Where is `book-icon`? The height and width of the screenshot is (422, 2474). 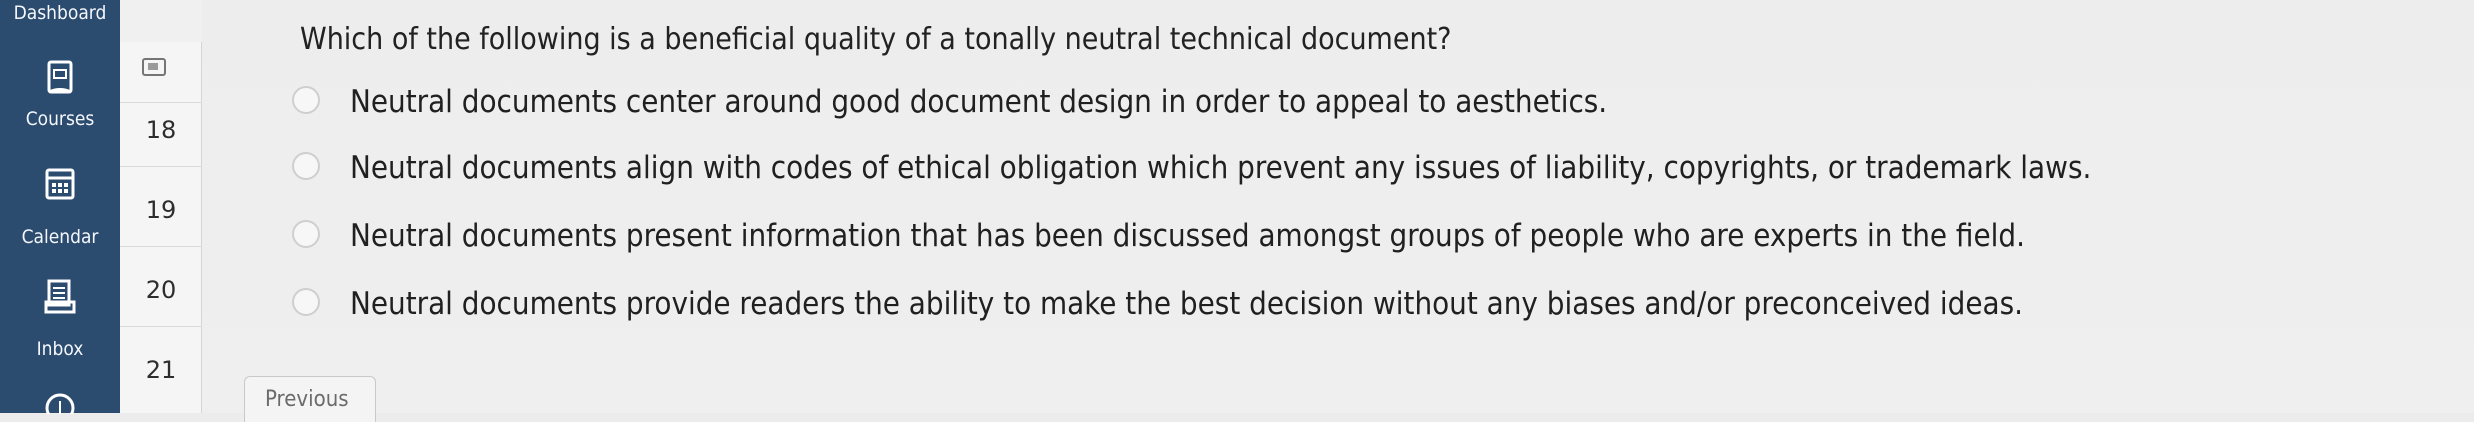
book-icon is located at coordinates (60, 77).